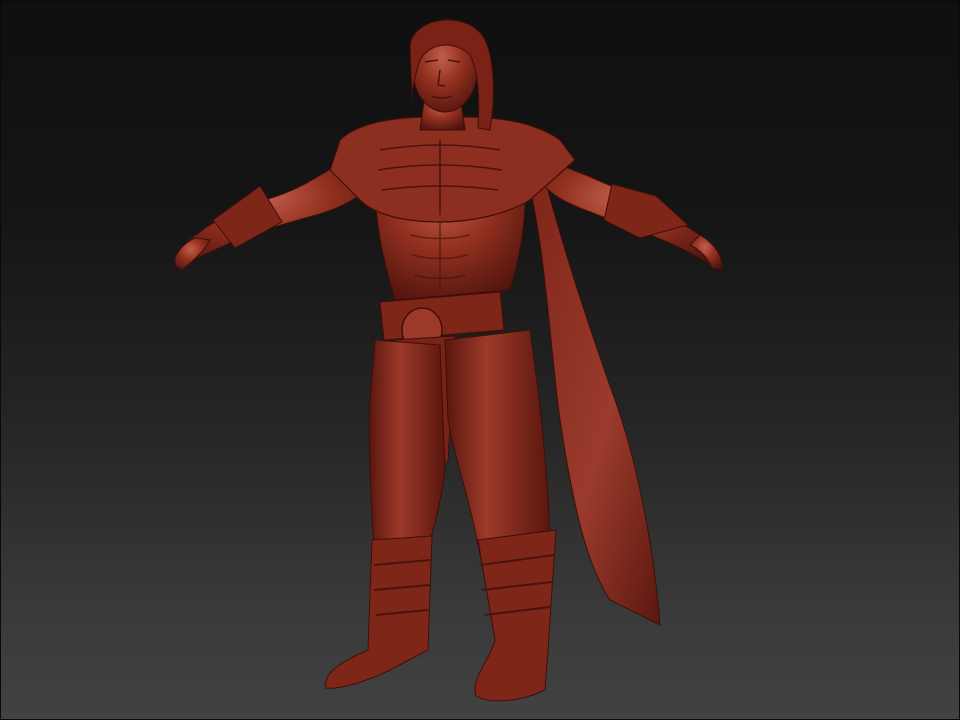 The width and height of the screenshot is (960, 720). I want to click on left-leg, so click(407, 450).